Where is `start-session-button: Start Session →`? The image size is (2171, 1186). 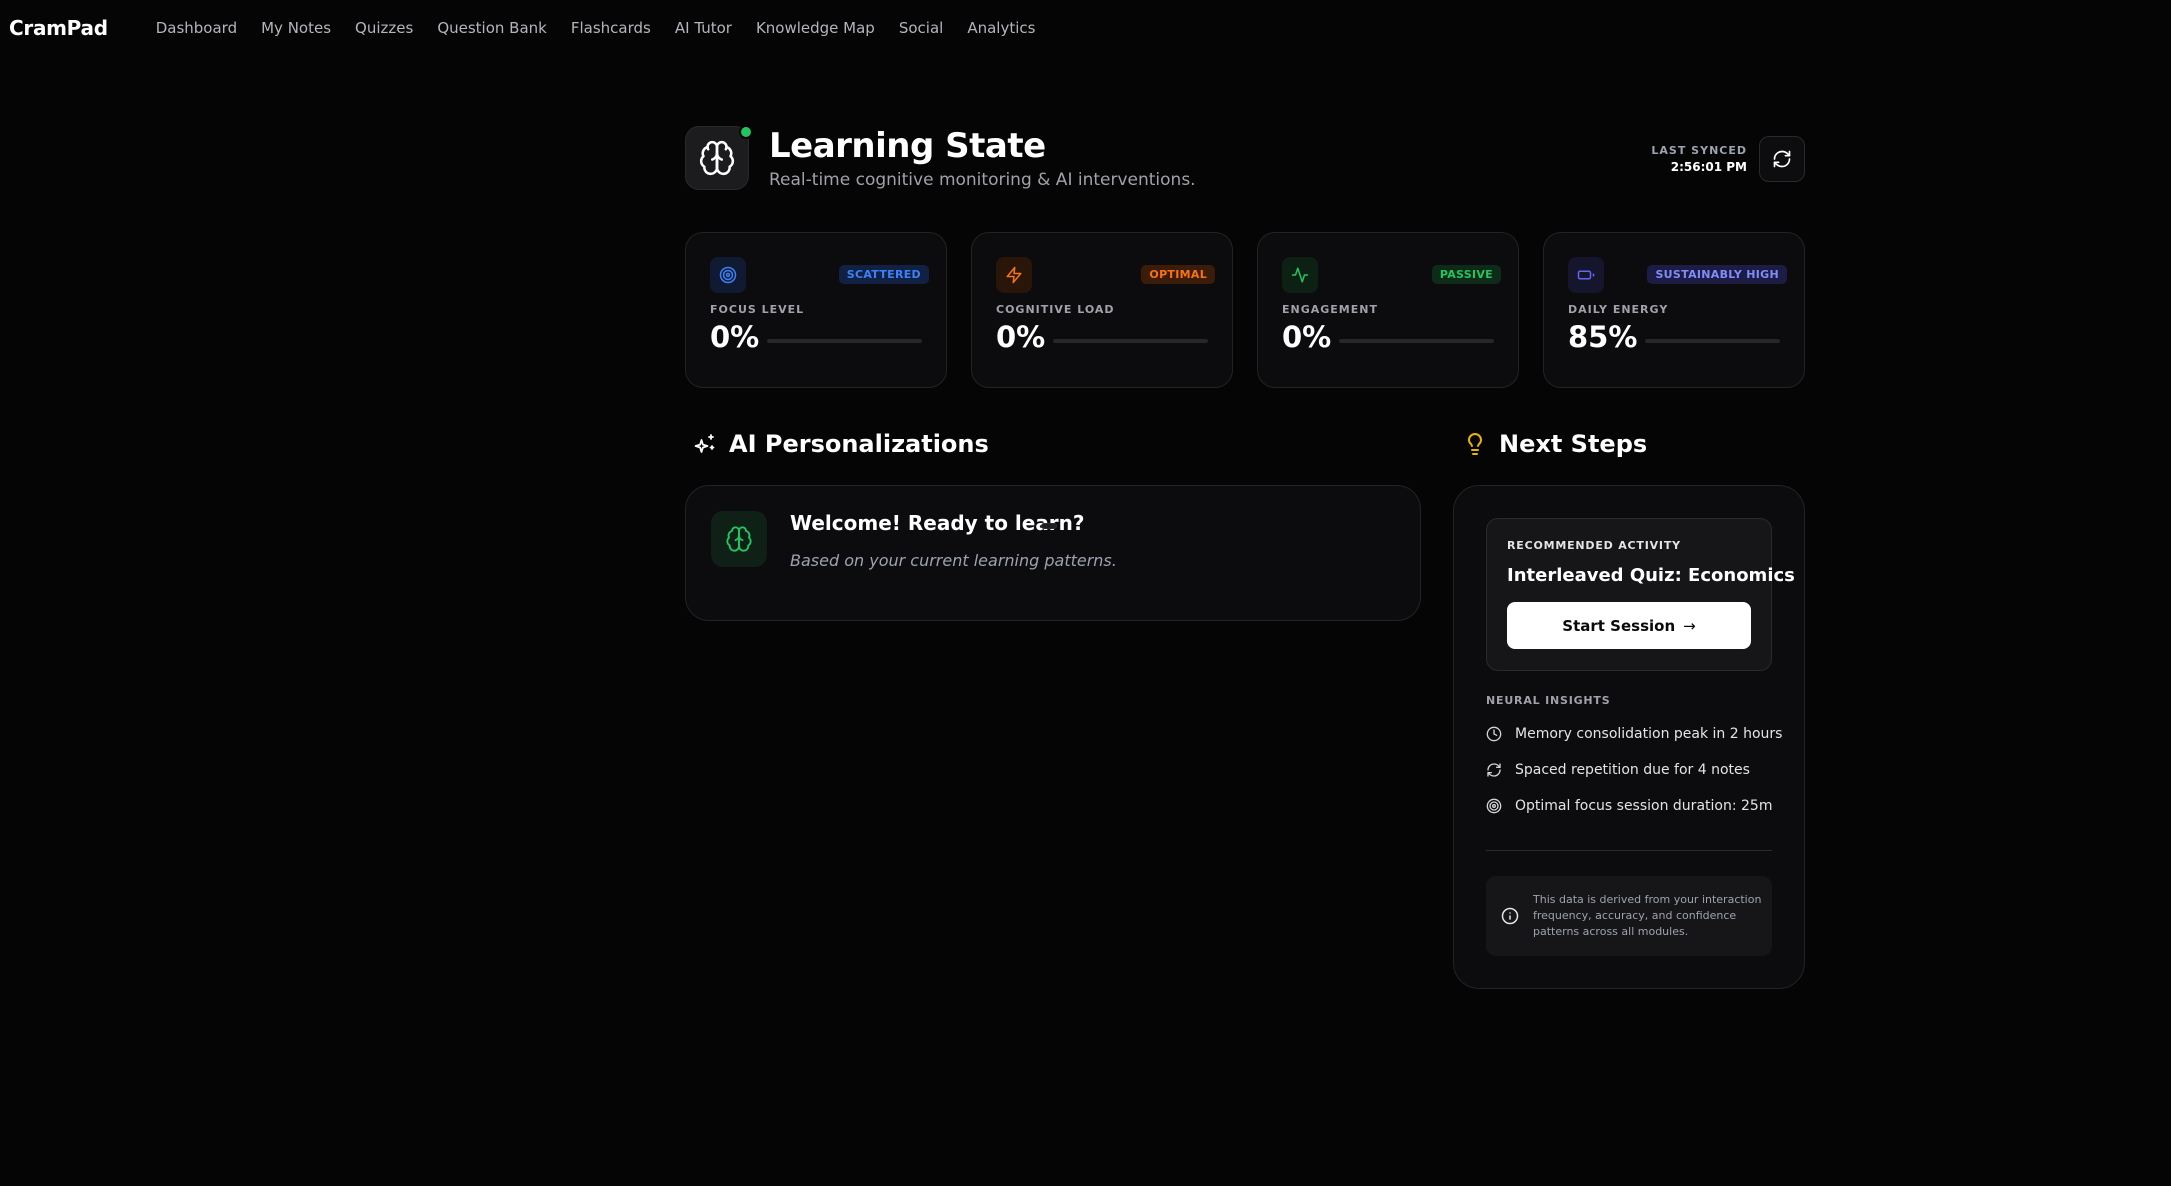
start-session-button: Start Session → is located at coordinates (1629, 625).